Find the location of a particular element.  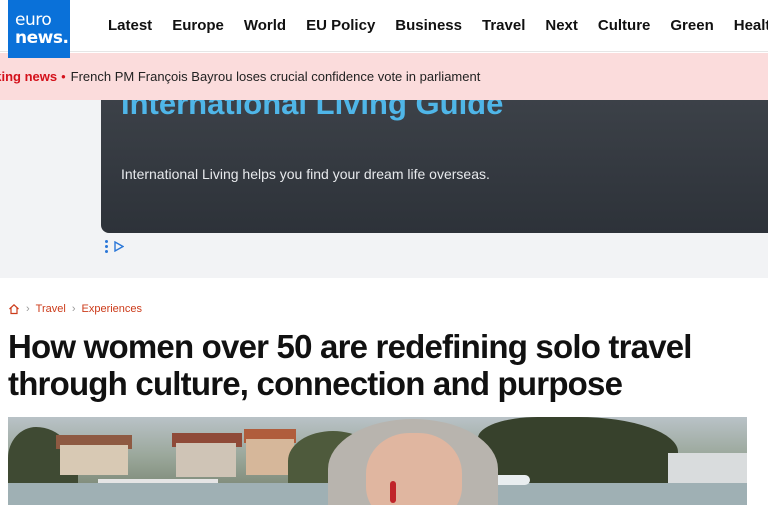

nav-item-latest: Latest is located at coordinates (130, 25).